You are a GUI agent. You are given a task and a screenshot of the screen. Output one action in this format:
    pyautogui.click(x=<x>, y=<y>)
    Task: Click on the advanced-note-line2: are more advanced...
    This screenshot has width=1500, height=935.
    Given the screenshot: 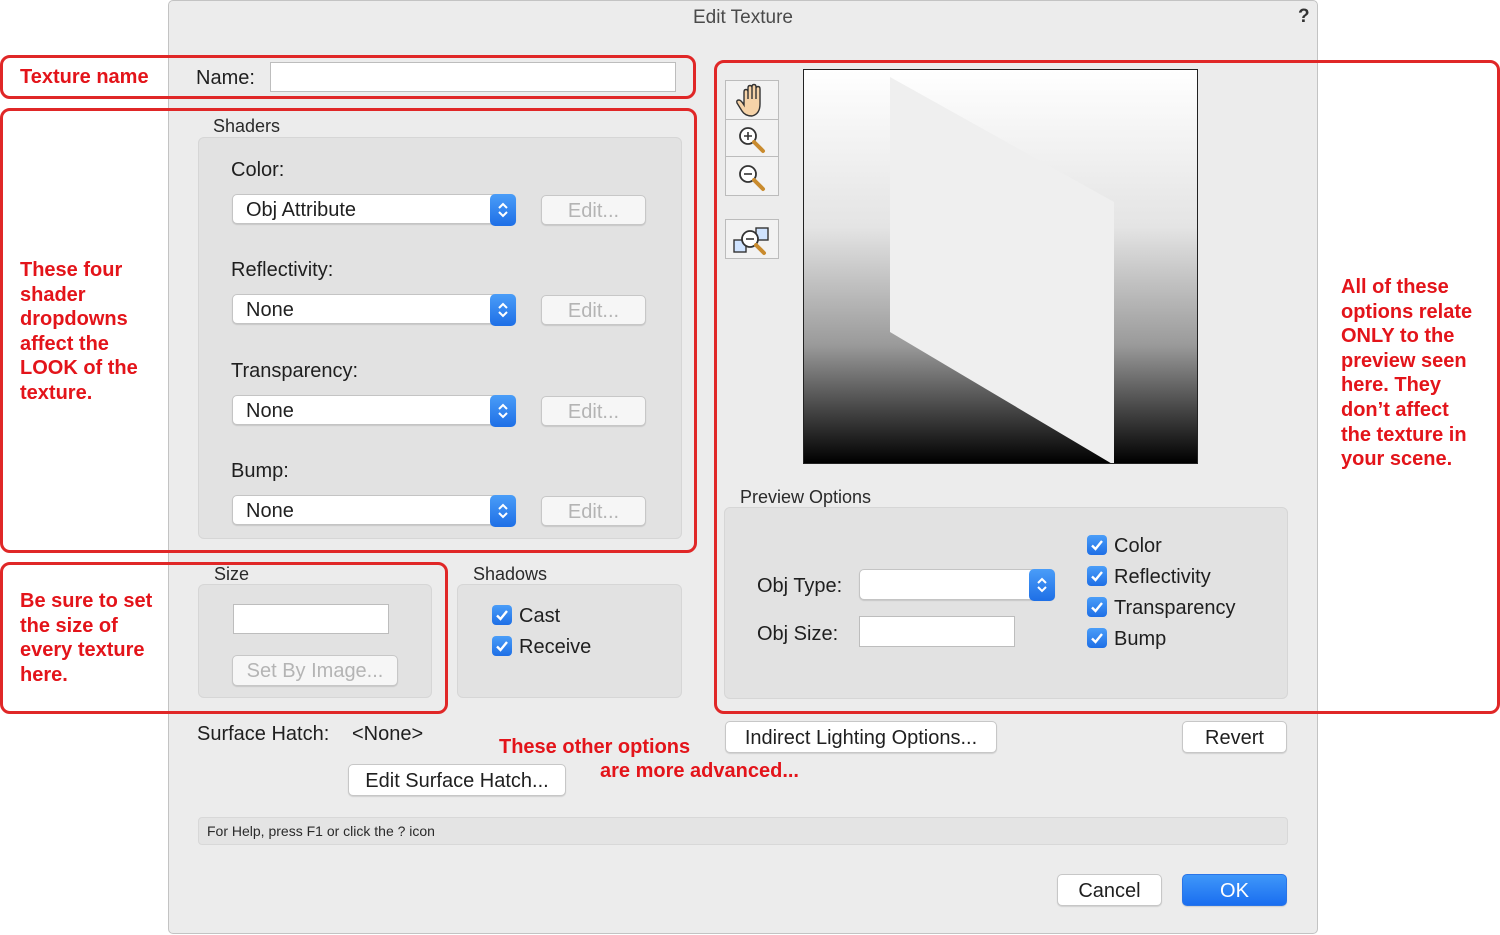 What is the action you would take?
    pyautogui.click(x=699, y=771)
    